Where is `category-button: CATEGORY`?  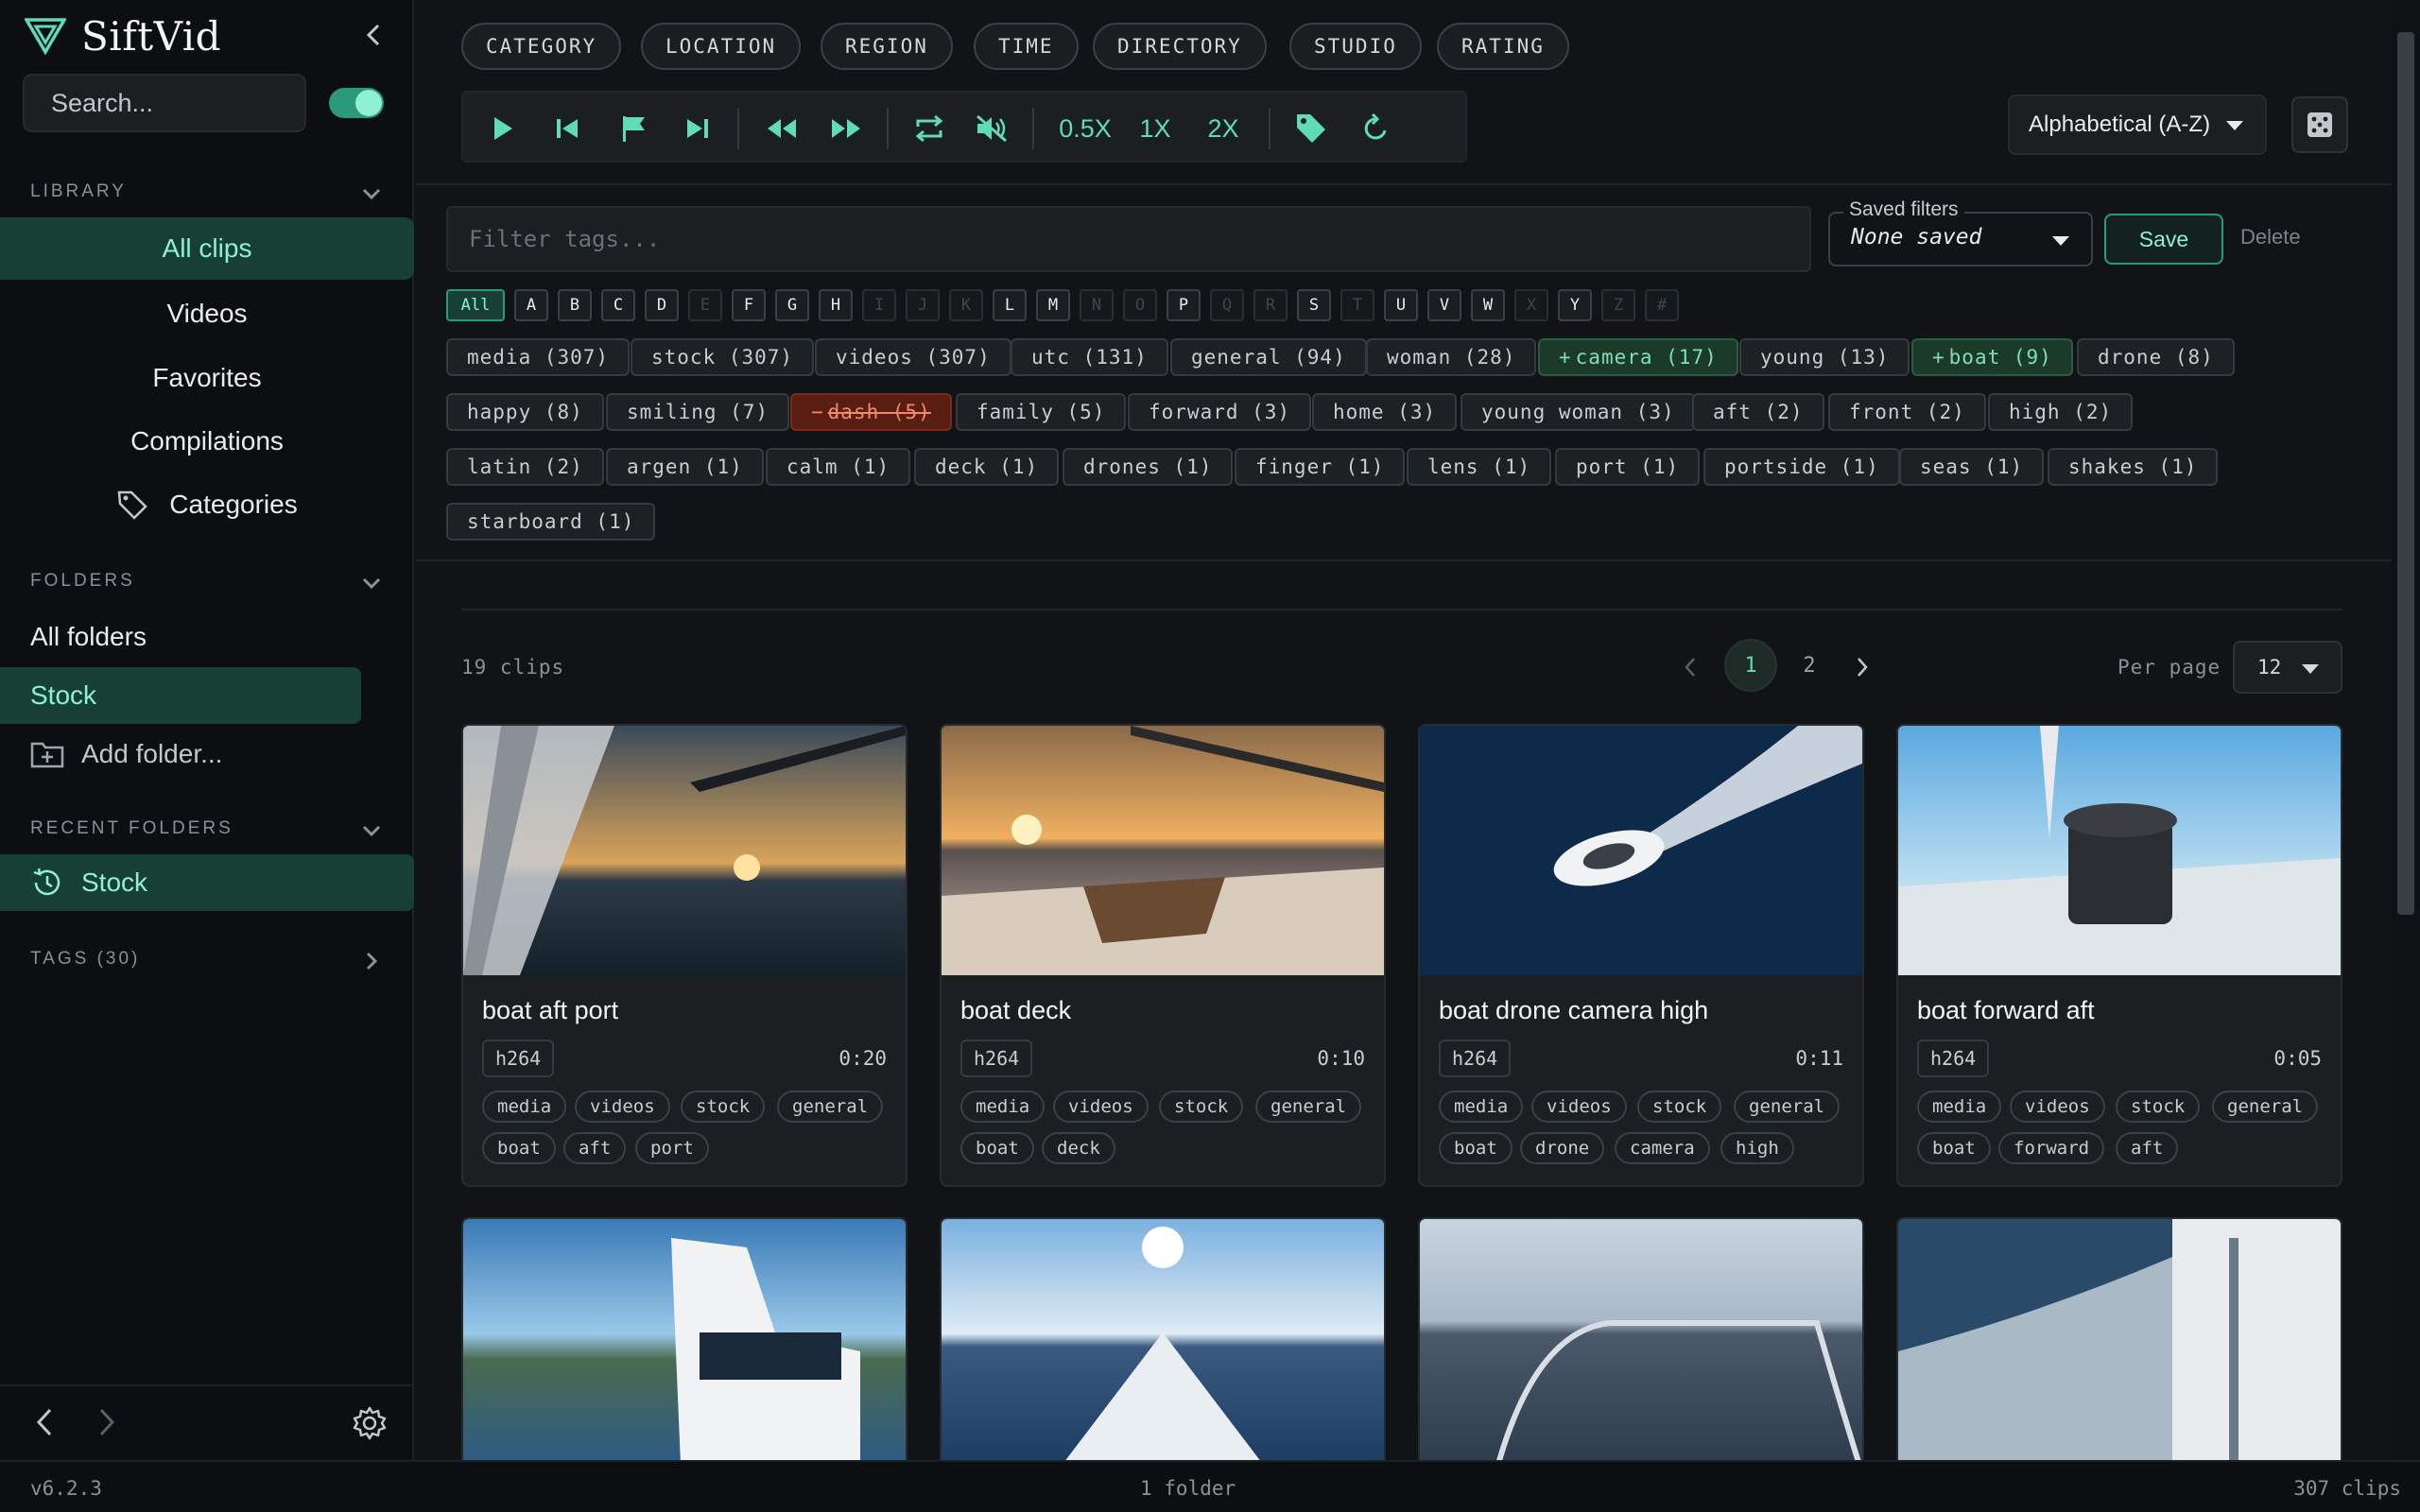
category-button: CATEGORY is located at coordinates (541, 46).